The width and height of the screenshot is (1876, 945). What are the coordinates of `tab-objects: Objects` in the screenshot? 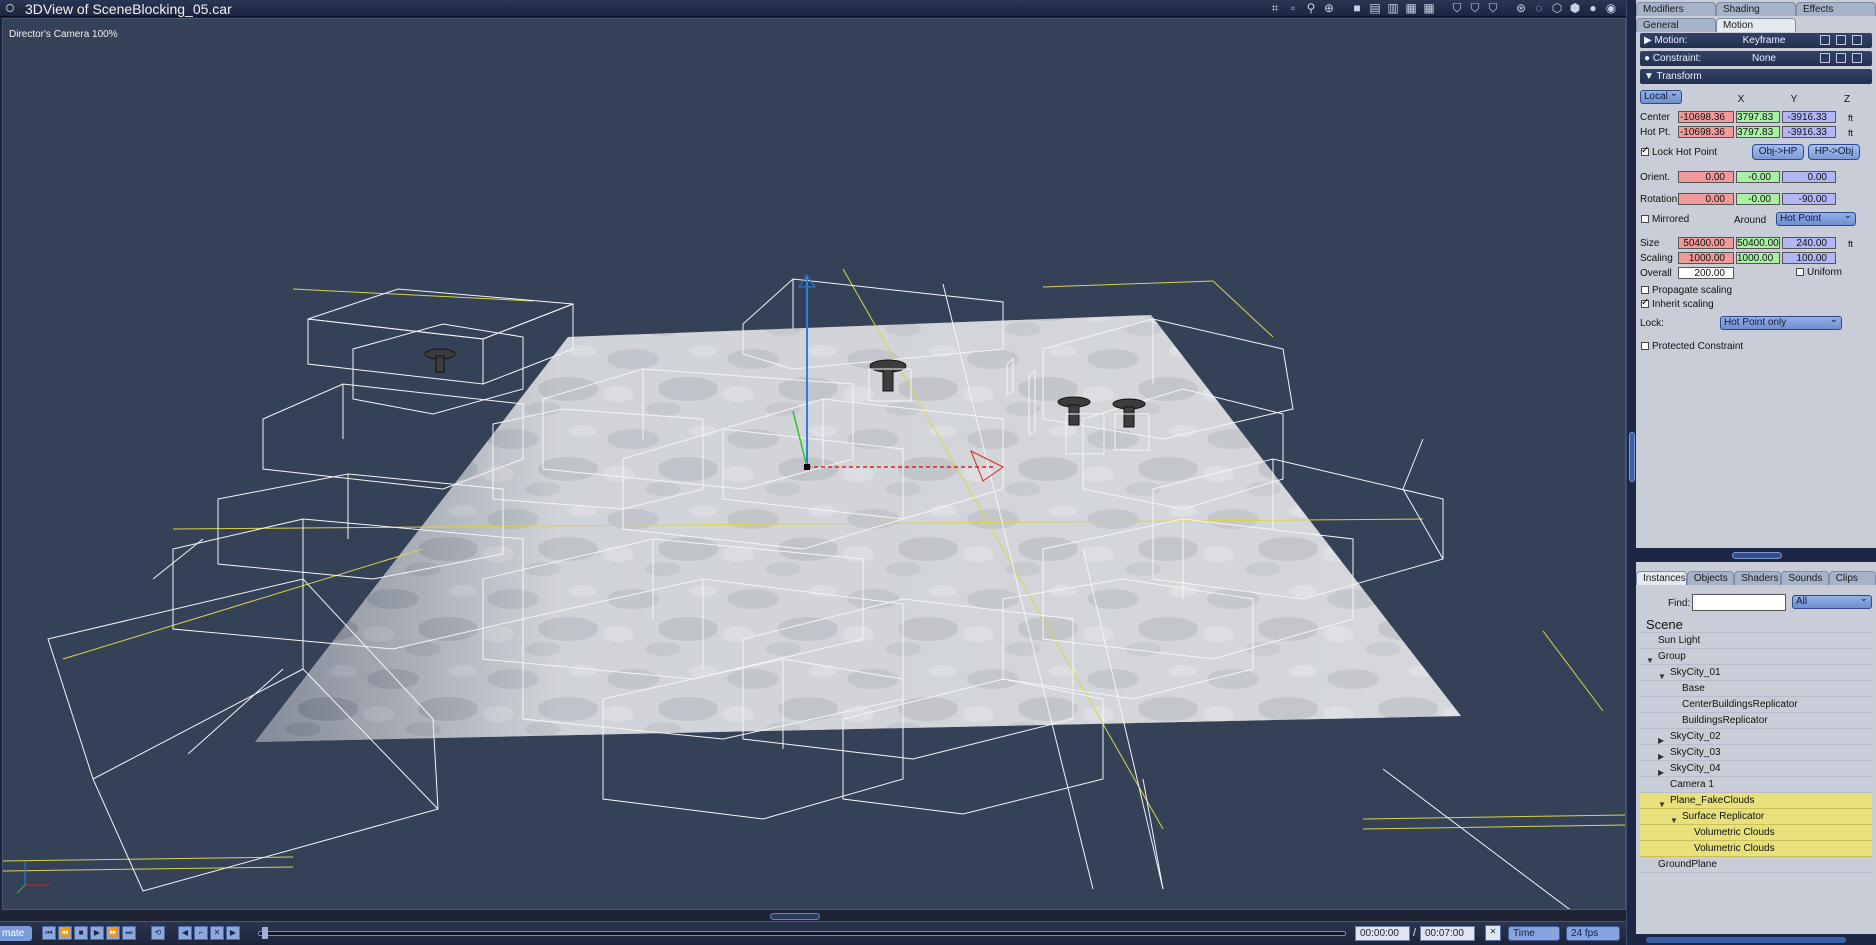 It's located at (1710, 578).